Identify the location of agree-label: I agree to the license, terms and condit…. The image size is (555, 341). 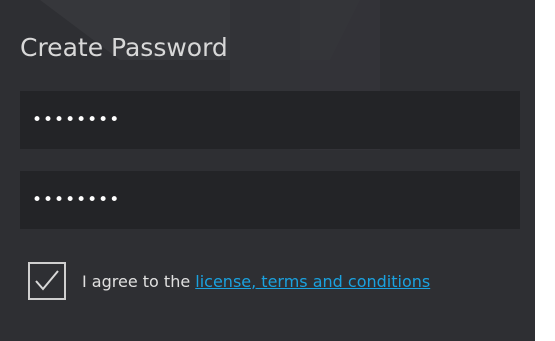
(256, 281).